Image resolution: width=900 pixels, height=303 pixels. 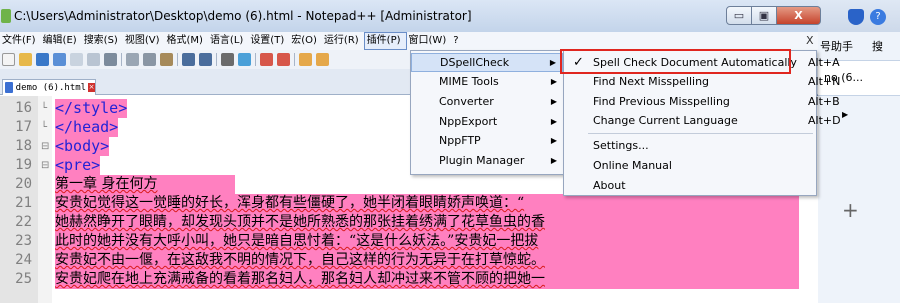 What do you see at coordinates (23, 241) in the screenshot?
I see `line-number: 23` at bounding box center [23, 241].